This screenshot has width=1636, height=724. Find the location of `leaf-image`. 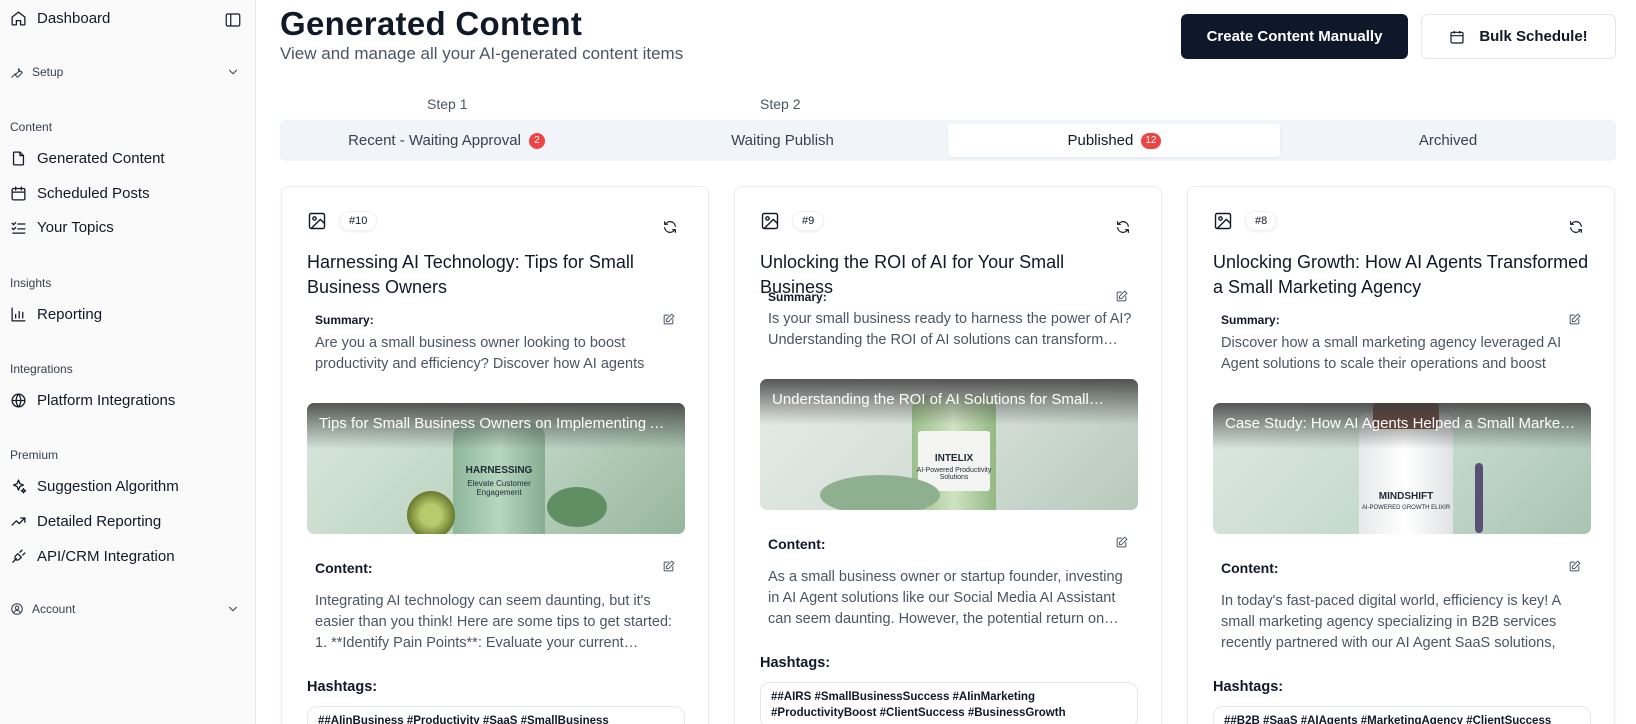

leaf-image is located at coordinates (577, 507).